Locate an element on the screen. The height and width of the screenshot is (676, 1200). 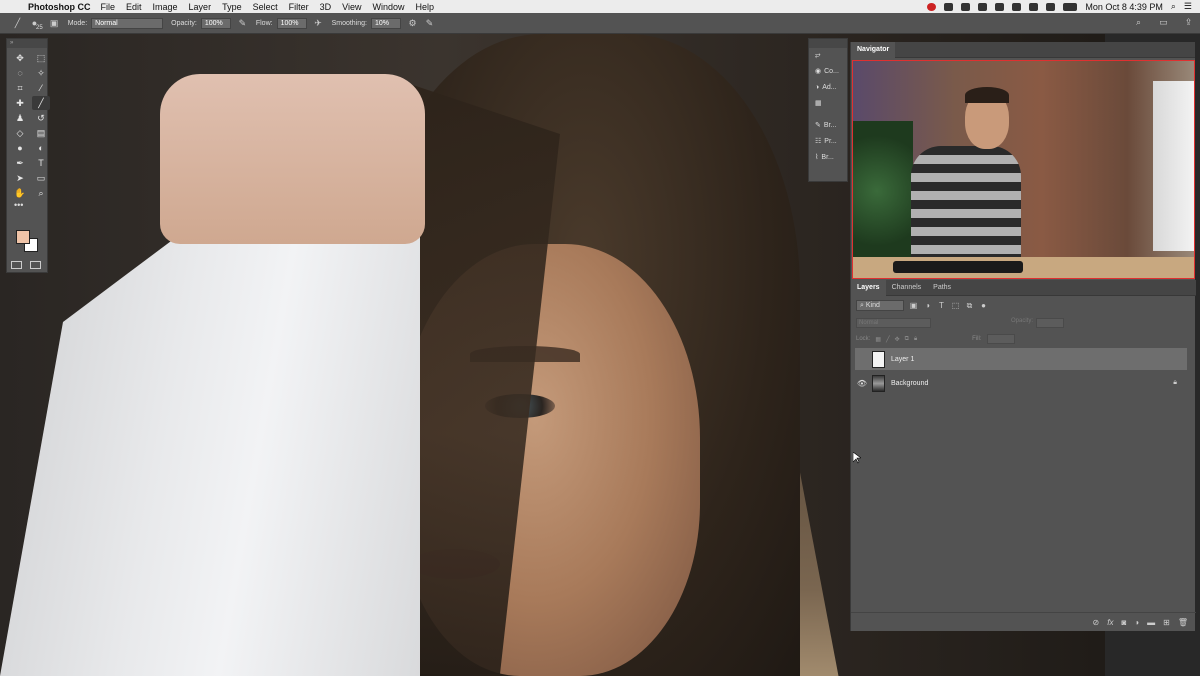
menu-help: Help is located at coordinates (424, 7).